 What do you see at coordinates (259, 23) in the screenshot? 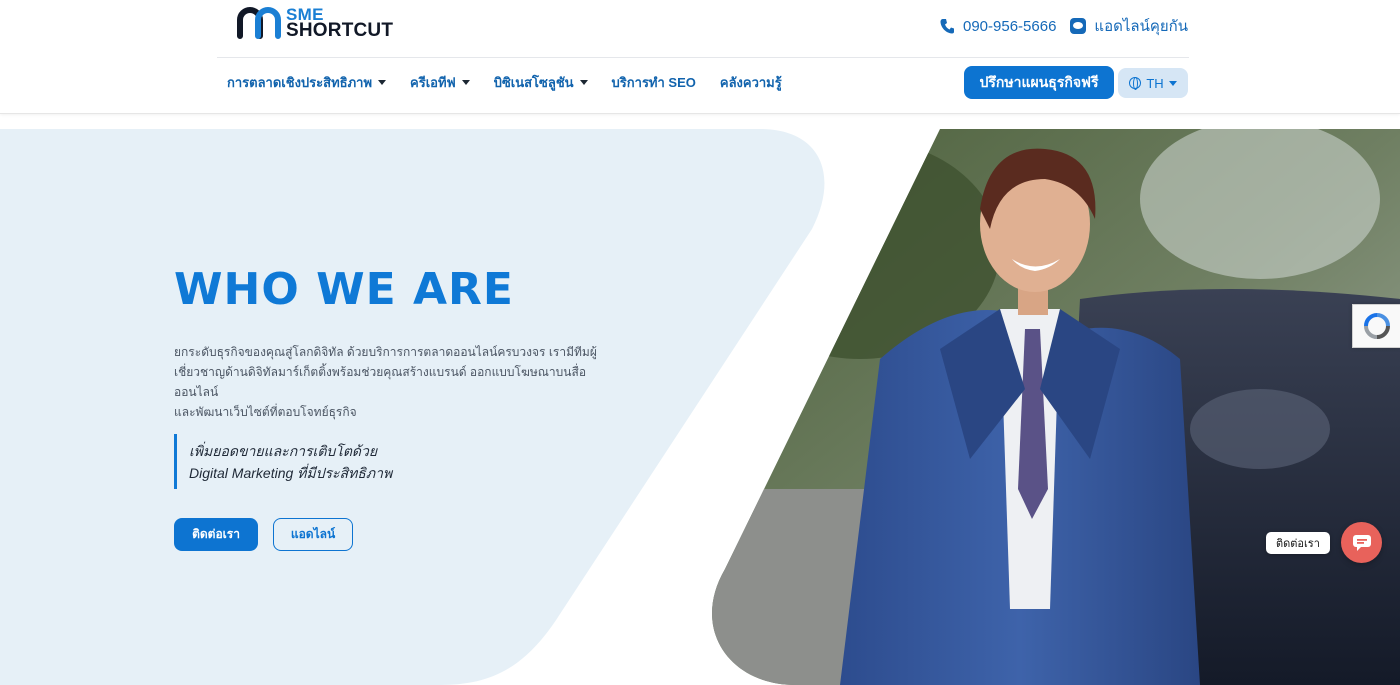
I see `logo-mark-icon` at bounding box center [259, 23].